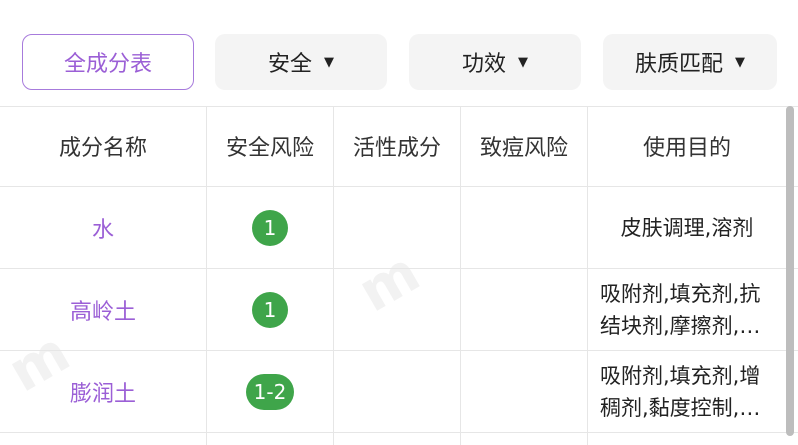  What do you see at coordinates (687, 228) in the screenshot?
I see `purpose-cell: 皮肤调理,溶剂` at bounding box center [687, 228].